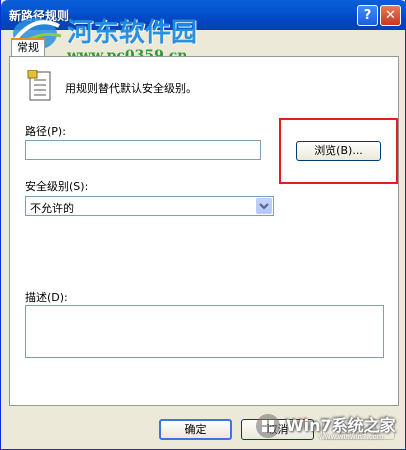 This screenshot has height=450, width=406. I want to click on security-level-value: 不允许的, so click(52, 208).